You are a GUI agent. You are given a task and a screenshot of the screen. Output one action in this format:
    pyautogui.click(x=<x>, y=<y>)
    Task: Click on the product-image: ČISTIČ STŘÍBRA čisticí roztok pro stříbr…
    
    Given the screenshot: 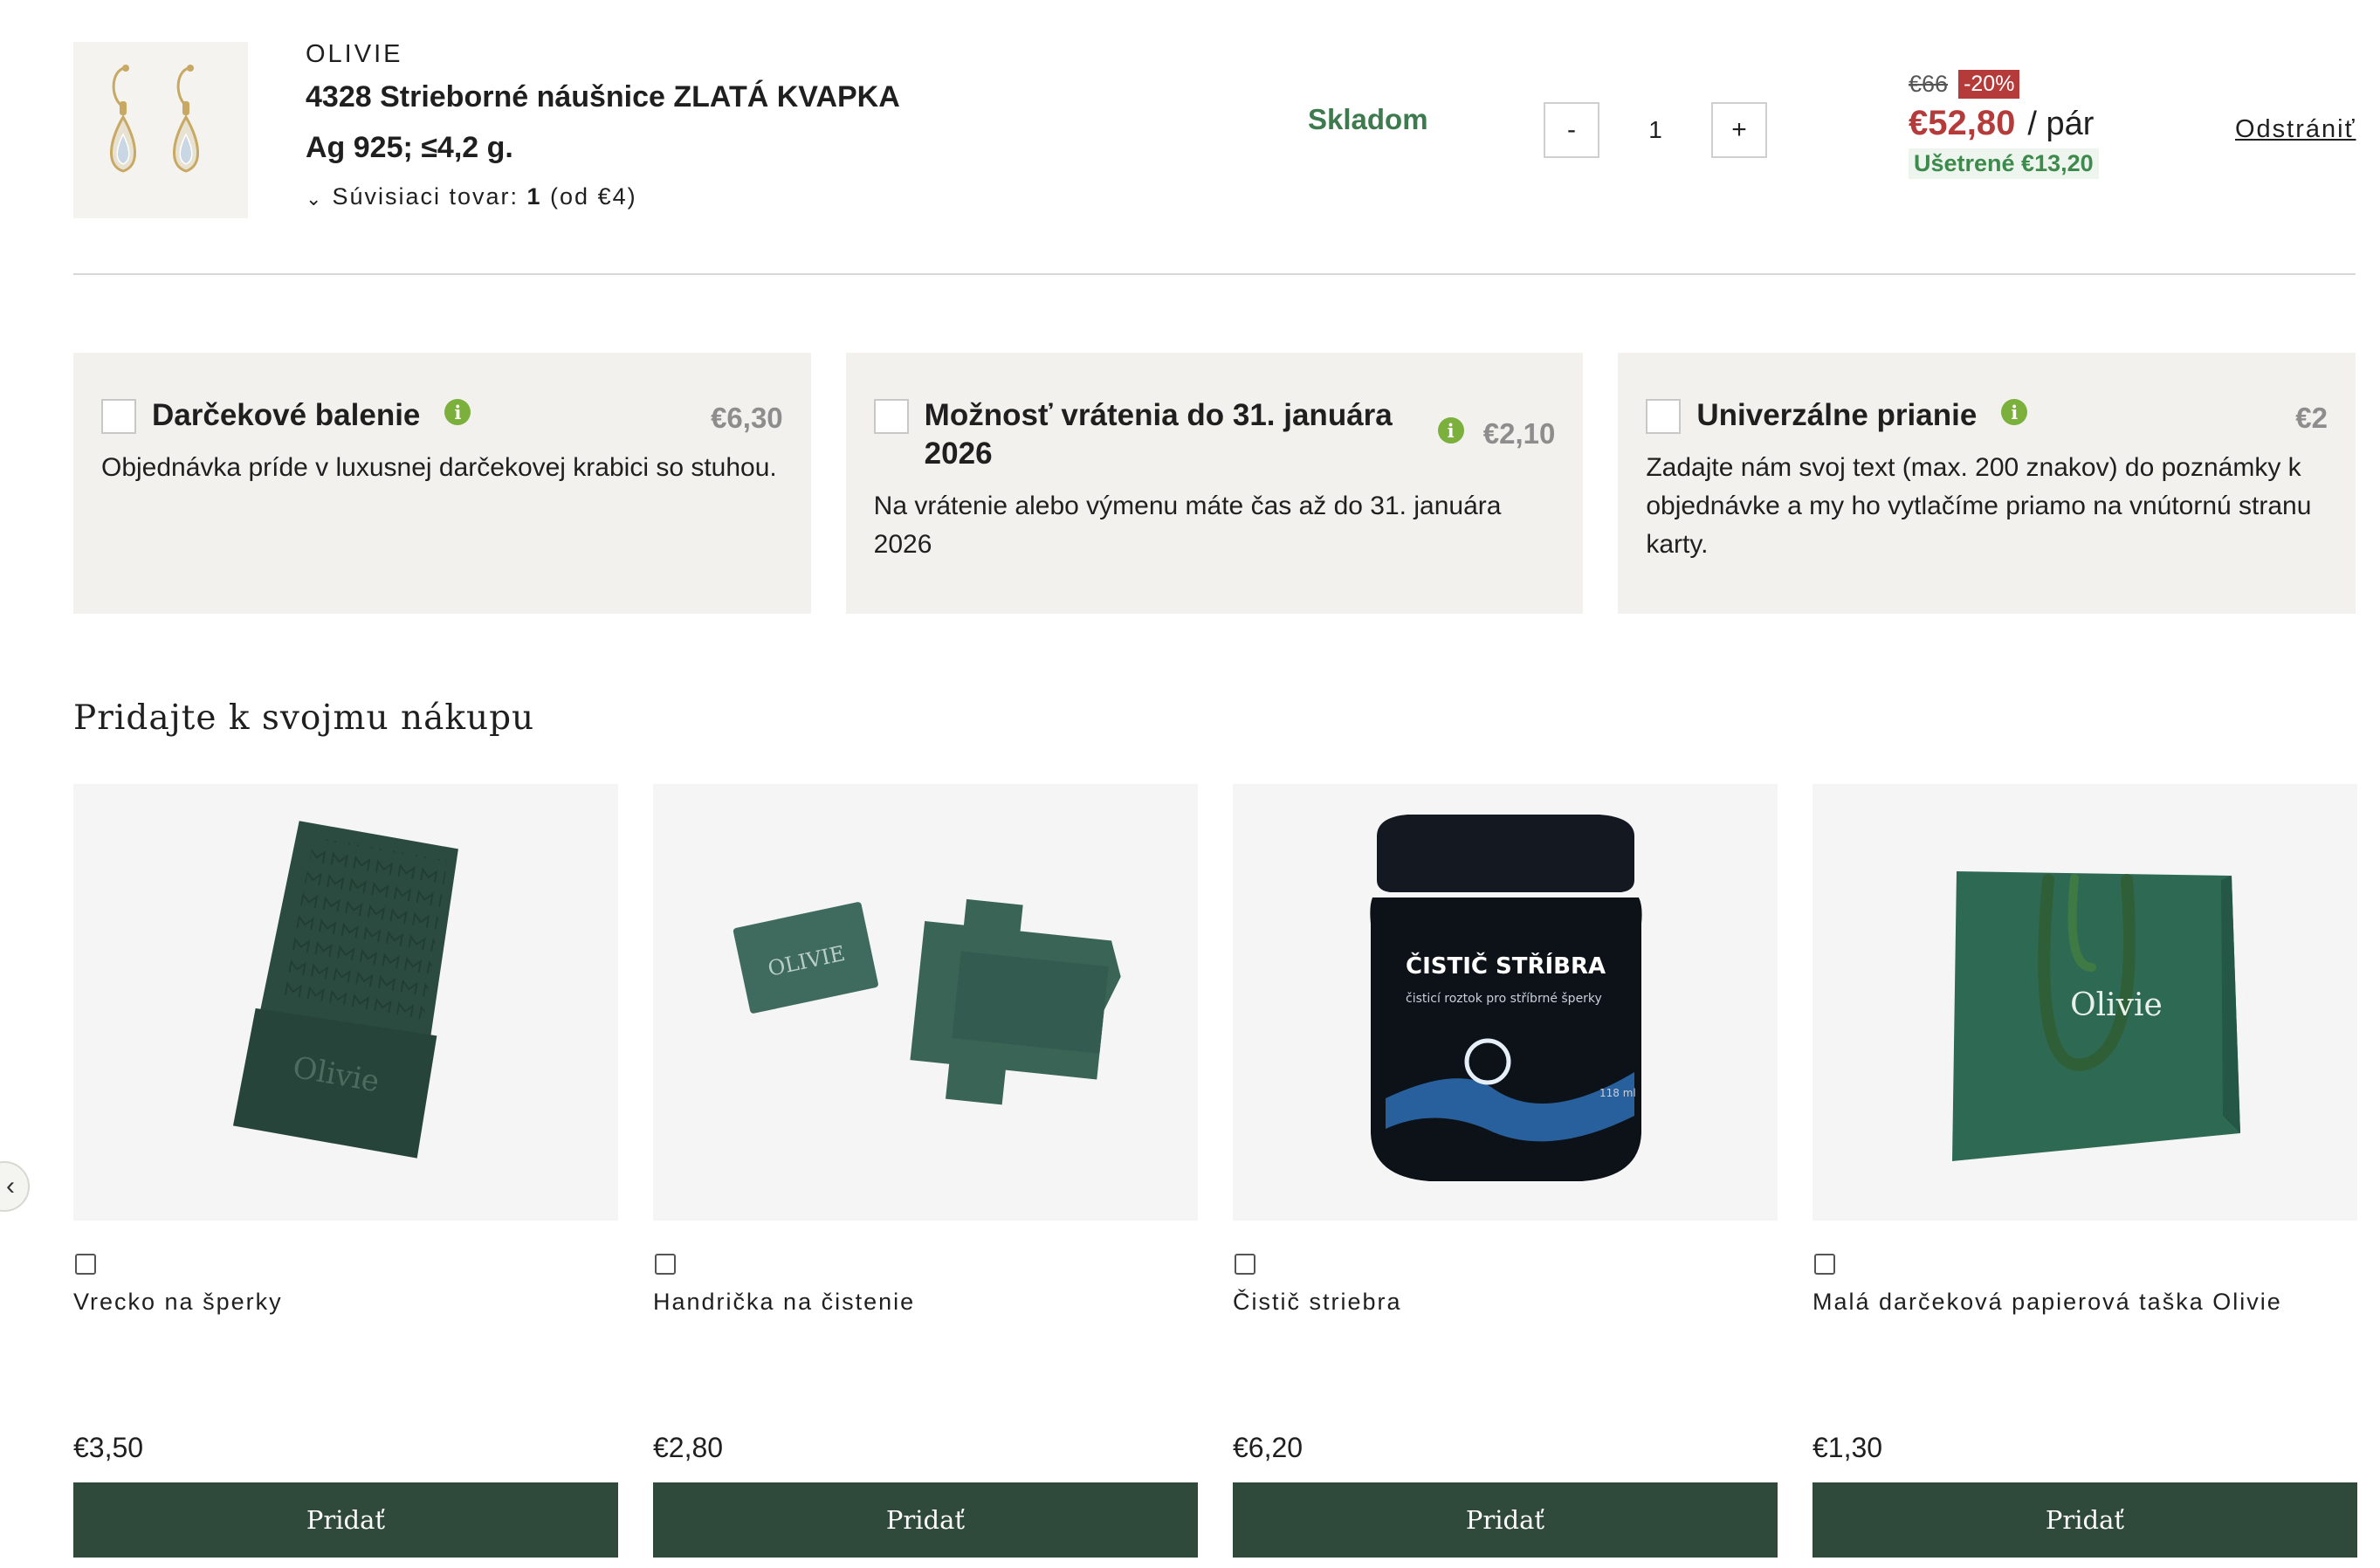 What is the action you would take?
    pyautogui.click(x=1505, y=1002)
    